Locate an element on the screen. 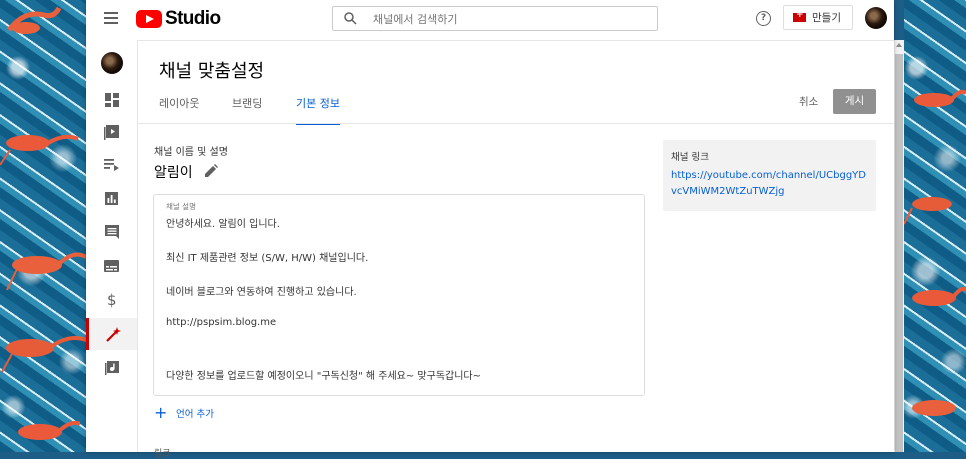  audio-library-icon is located at coordinates (111, 368).